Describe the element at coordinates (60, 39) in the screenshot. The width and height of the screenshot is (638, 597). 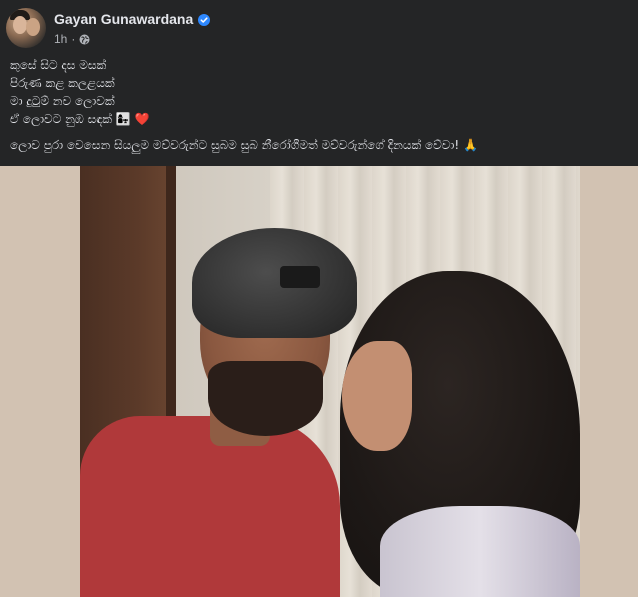
I see `post-timestamp: 1h` at that location.